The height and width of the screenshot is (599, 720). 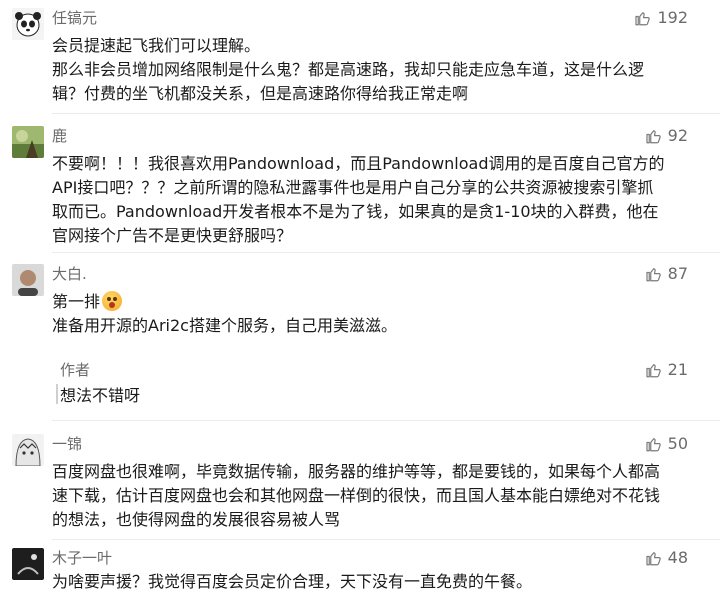 What do you see at coordinates (196, 519) in the screenshot?
I see `comment-line: 的想法，也使得网盘的发展很容易被人骂` at bounding box center [196, 519].